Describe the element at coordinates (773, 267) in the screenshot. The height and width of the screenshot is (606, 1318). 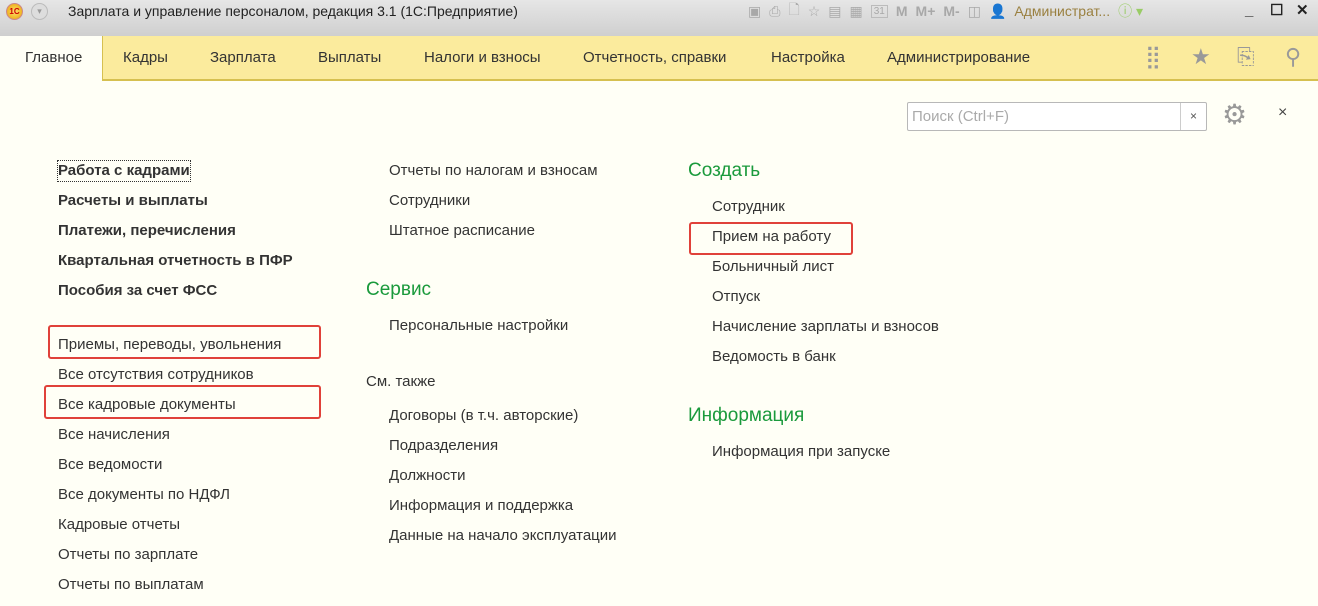
I see `create-sick-leave: Больничный лист` at that location.